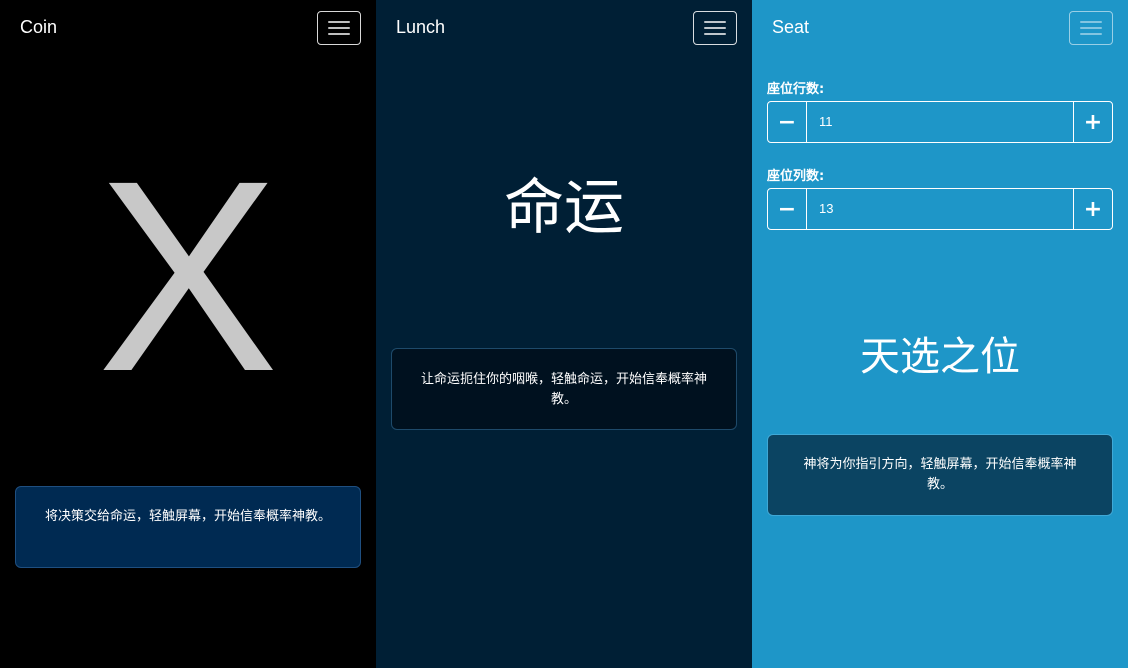 The width and height of the screenshot is (1128, 668). I want to click on cols-decrement-button: −, so click(787, 209).